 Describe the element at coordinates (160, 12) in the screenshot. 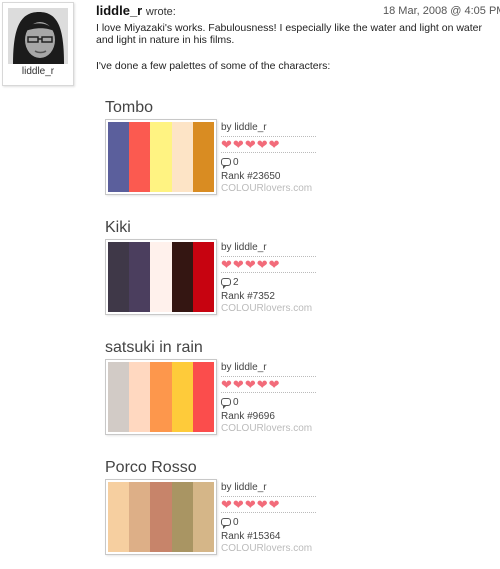

I see `wrote-label: wrote:` at that location.